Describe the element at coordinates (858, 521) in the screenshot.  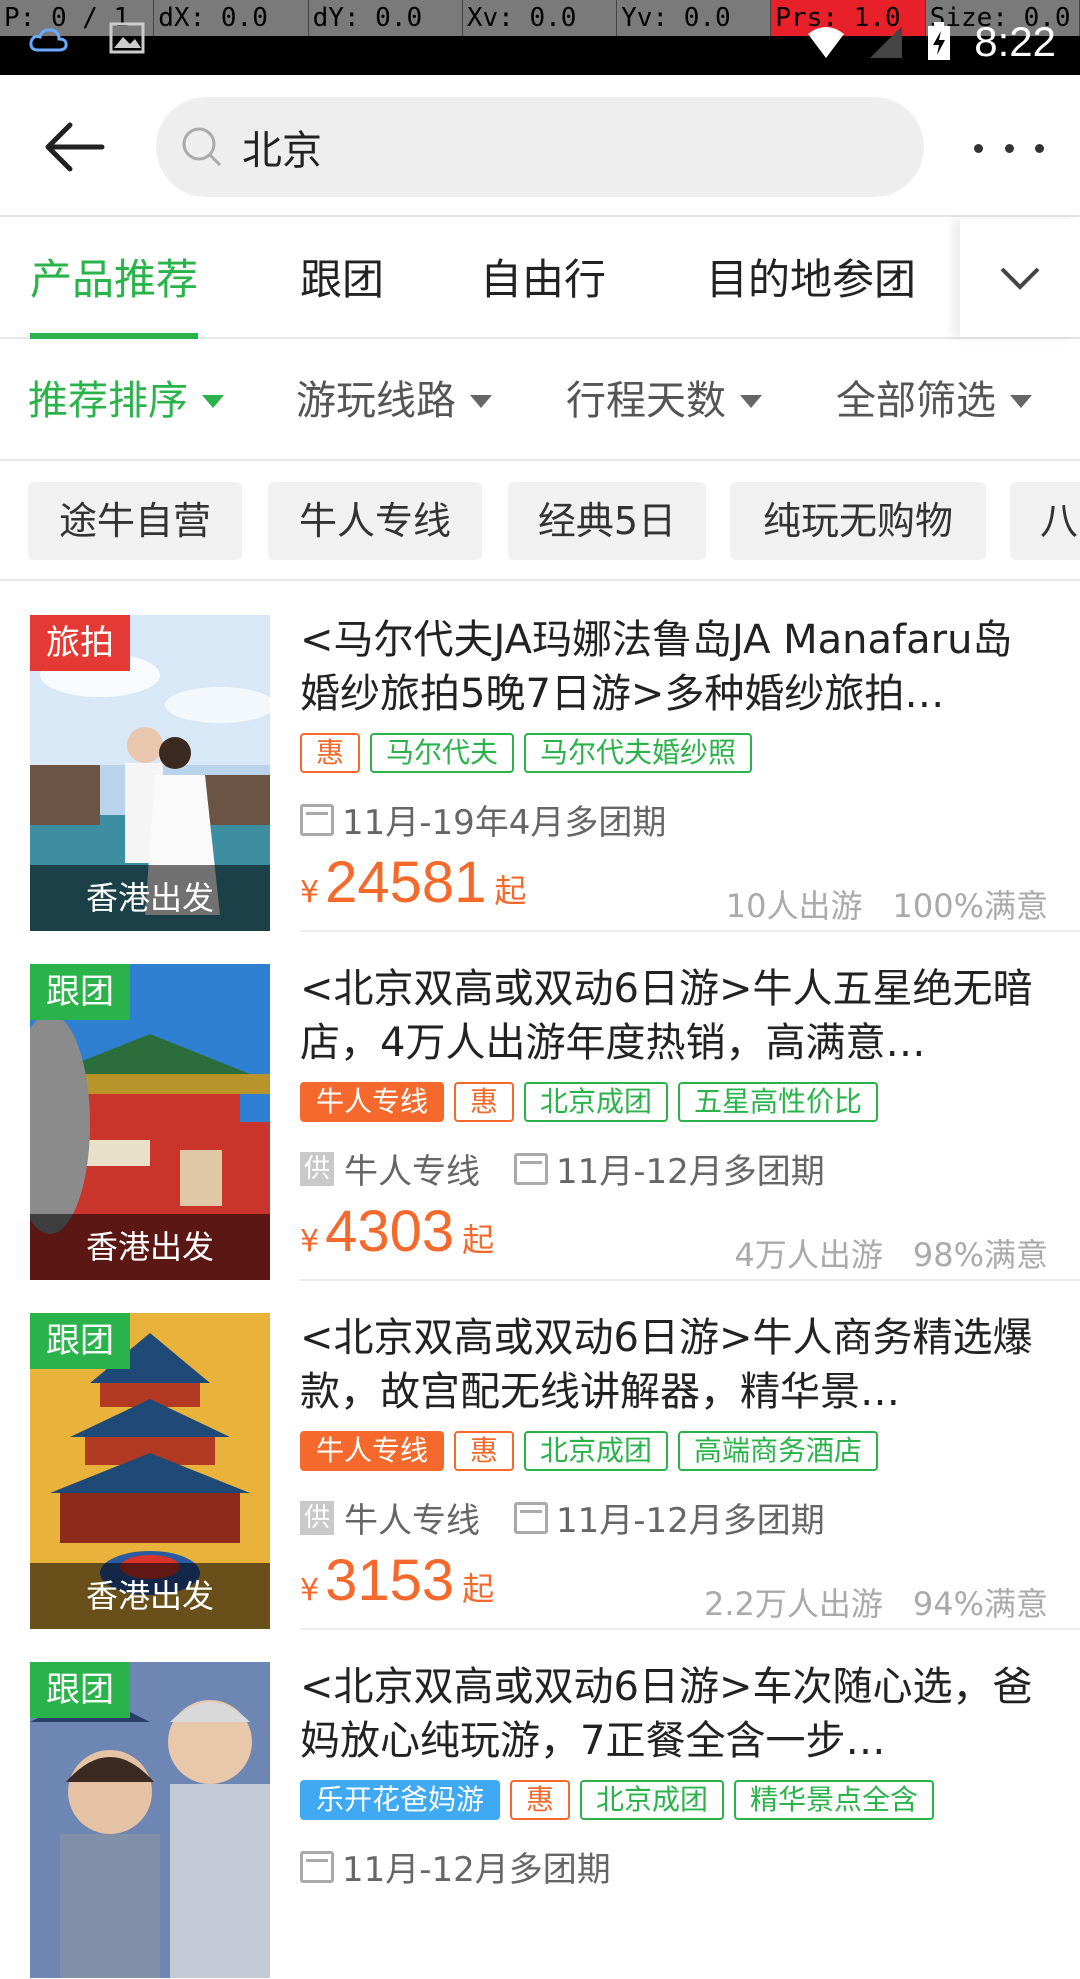
I see `chip-pure-play: 纯玩无购物` at that location.